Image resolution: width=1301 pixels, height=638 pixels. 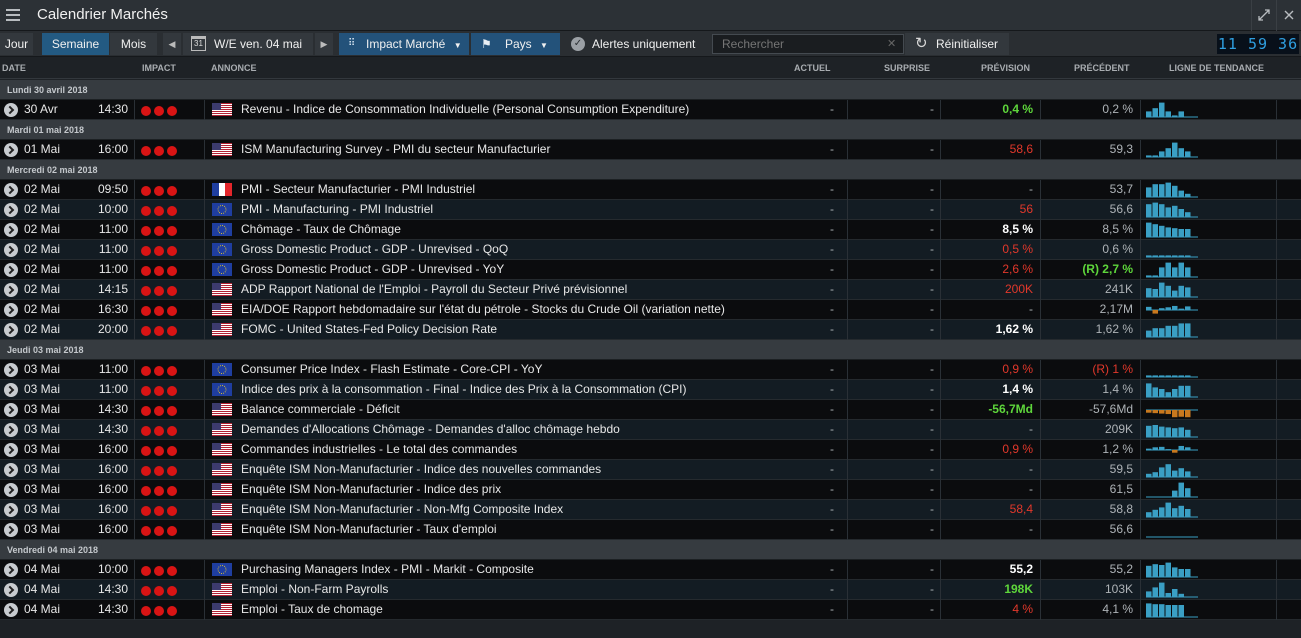 I want to click on event-name: Emploi - Taux de chomage, so click(x=511, y=609).